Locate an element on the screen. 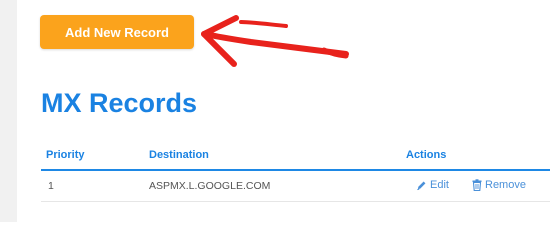  priority-cell: 1 is located at coordinates (51, 186).